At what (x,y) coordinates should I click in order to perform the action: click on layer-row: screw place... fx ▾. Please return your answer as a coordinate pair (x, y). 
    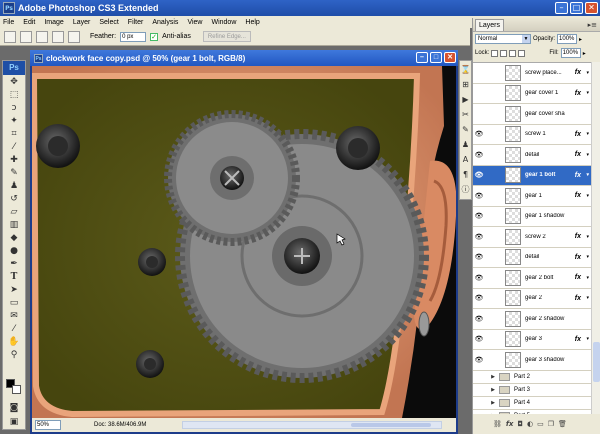
    Looking at the image, I should click on (532, 73).